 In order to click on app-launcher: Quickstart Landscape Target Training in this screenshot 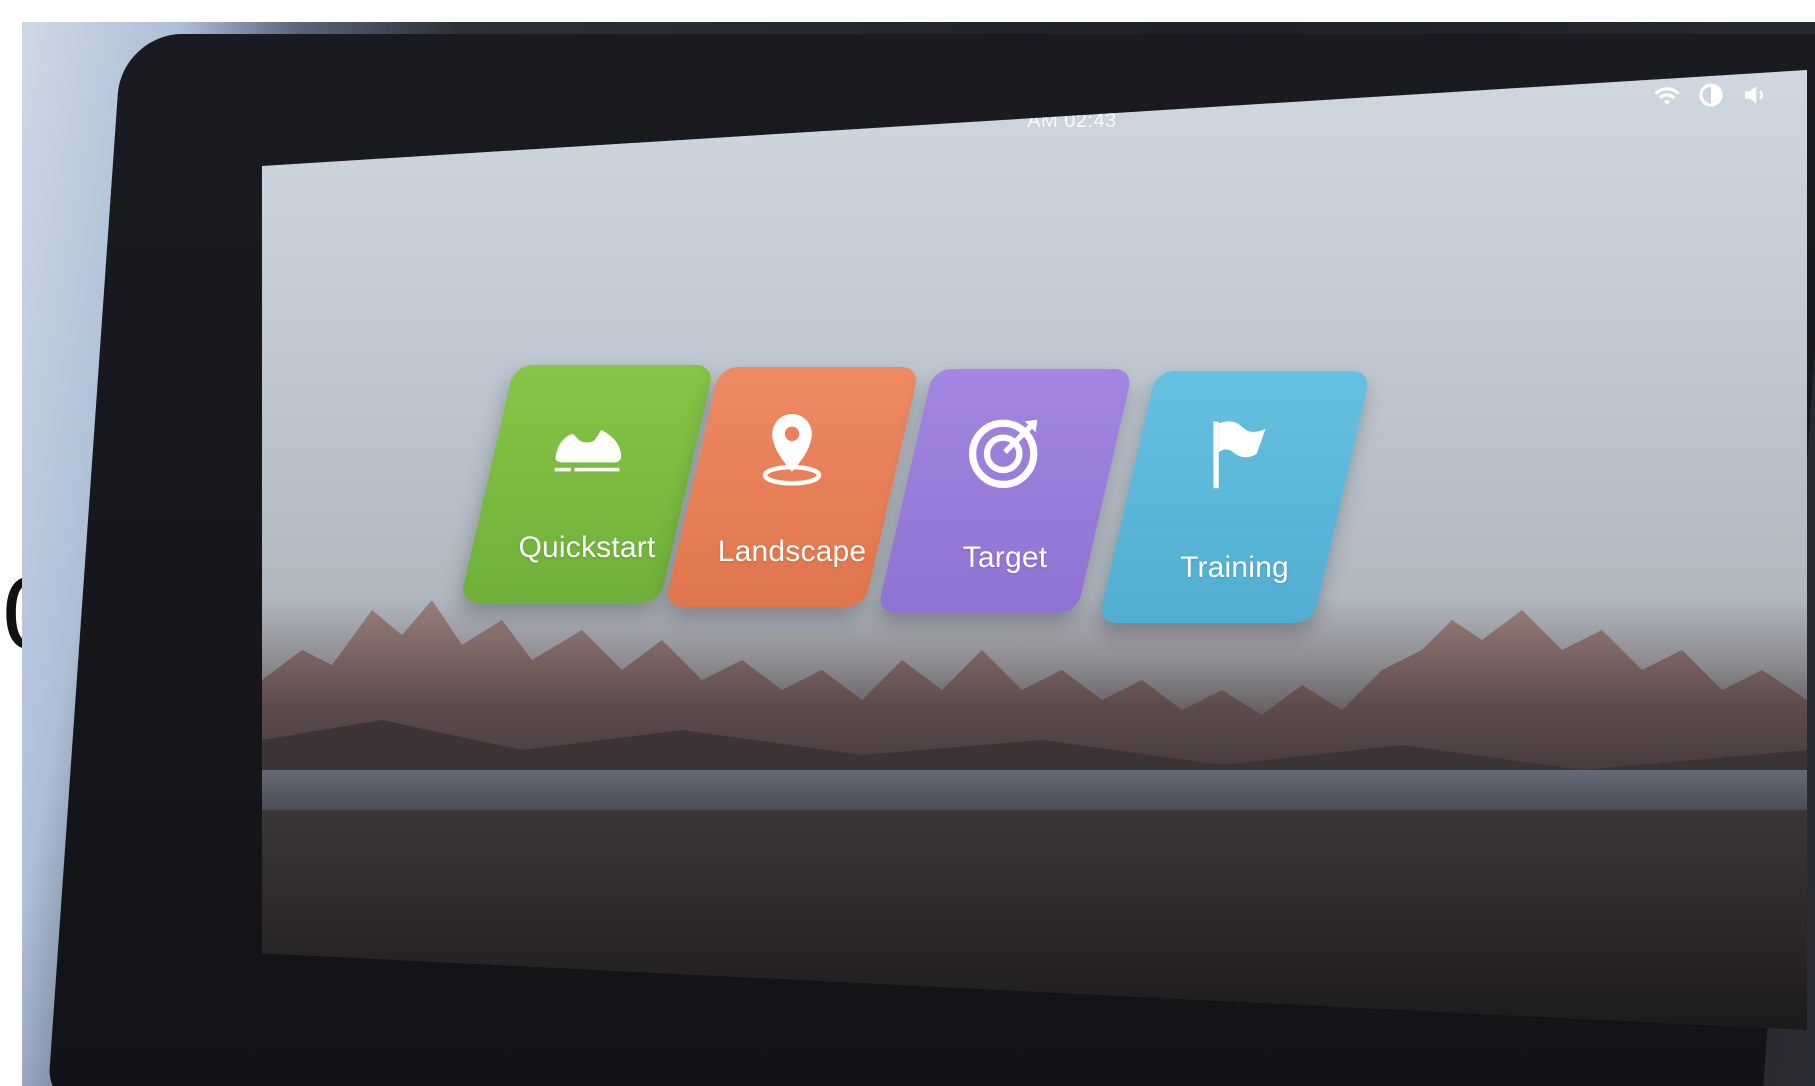, I will do `click(915, 479)`.